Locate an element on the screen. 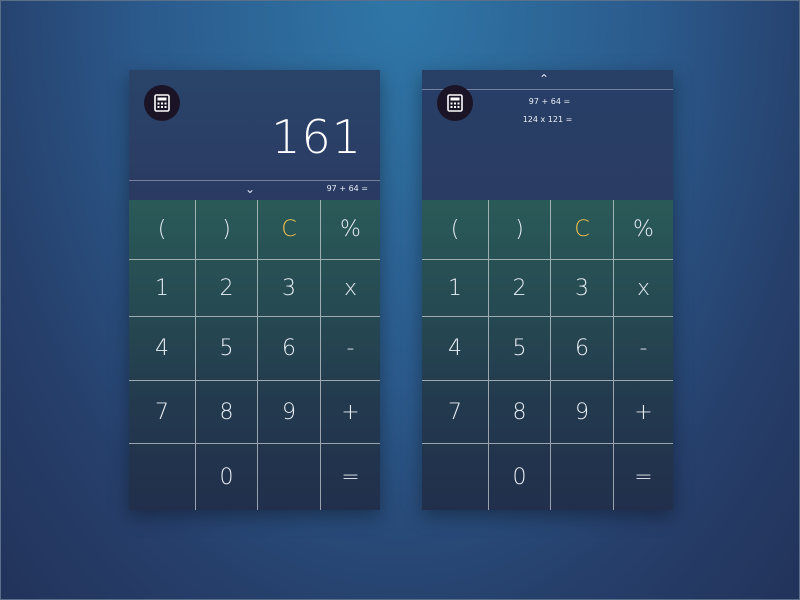 The height and width of the screenshot is (600, 800). chevron-down-icon: ⌄ is located at coordinates (250, 189).